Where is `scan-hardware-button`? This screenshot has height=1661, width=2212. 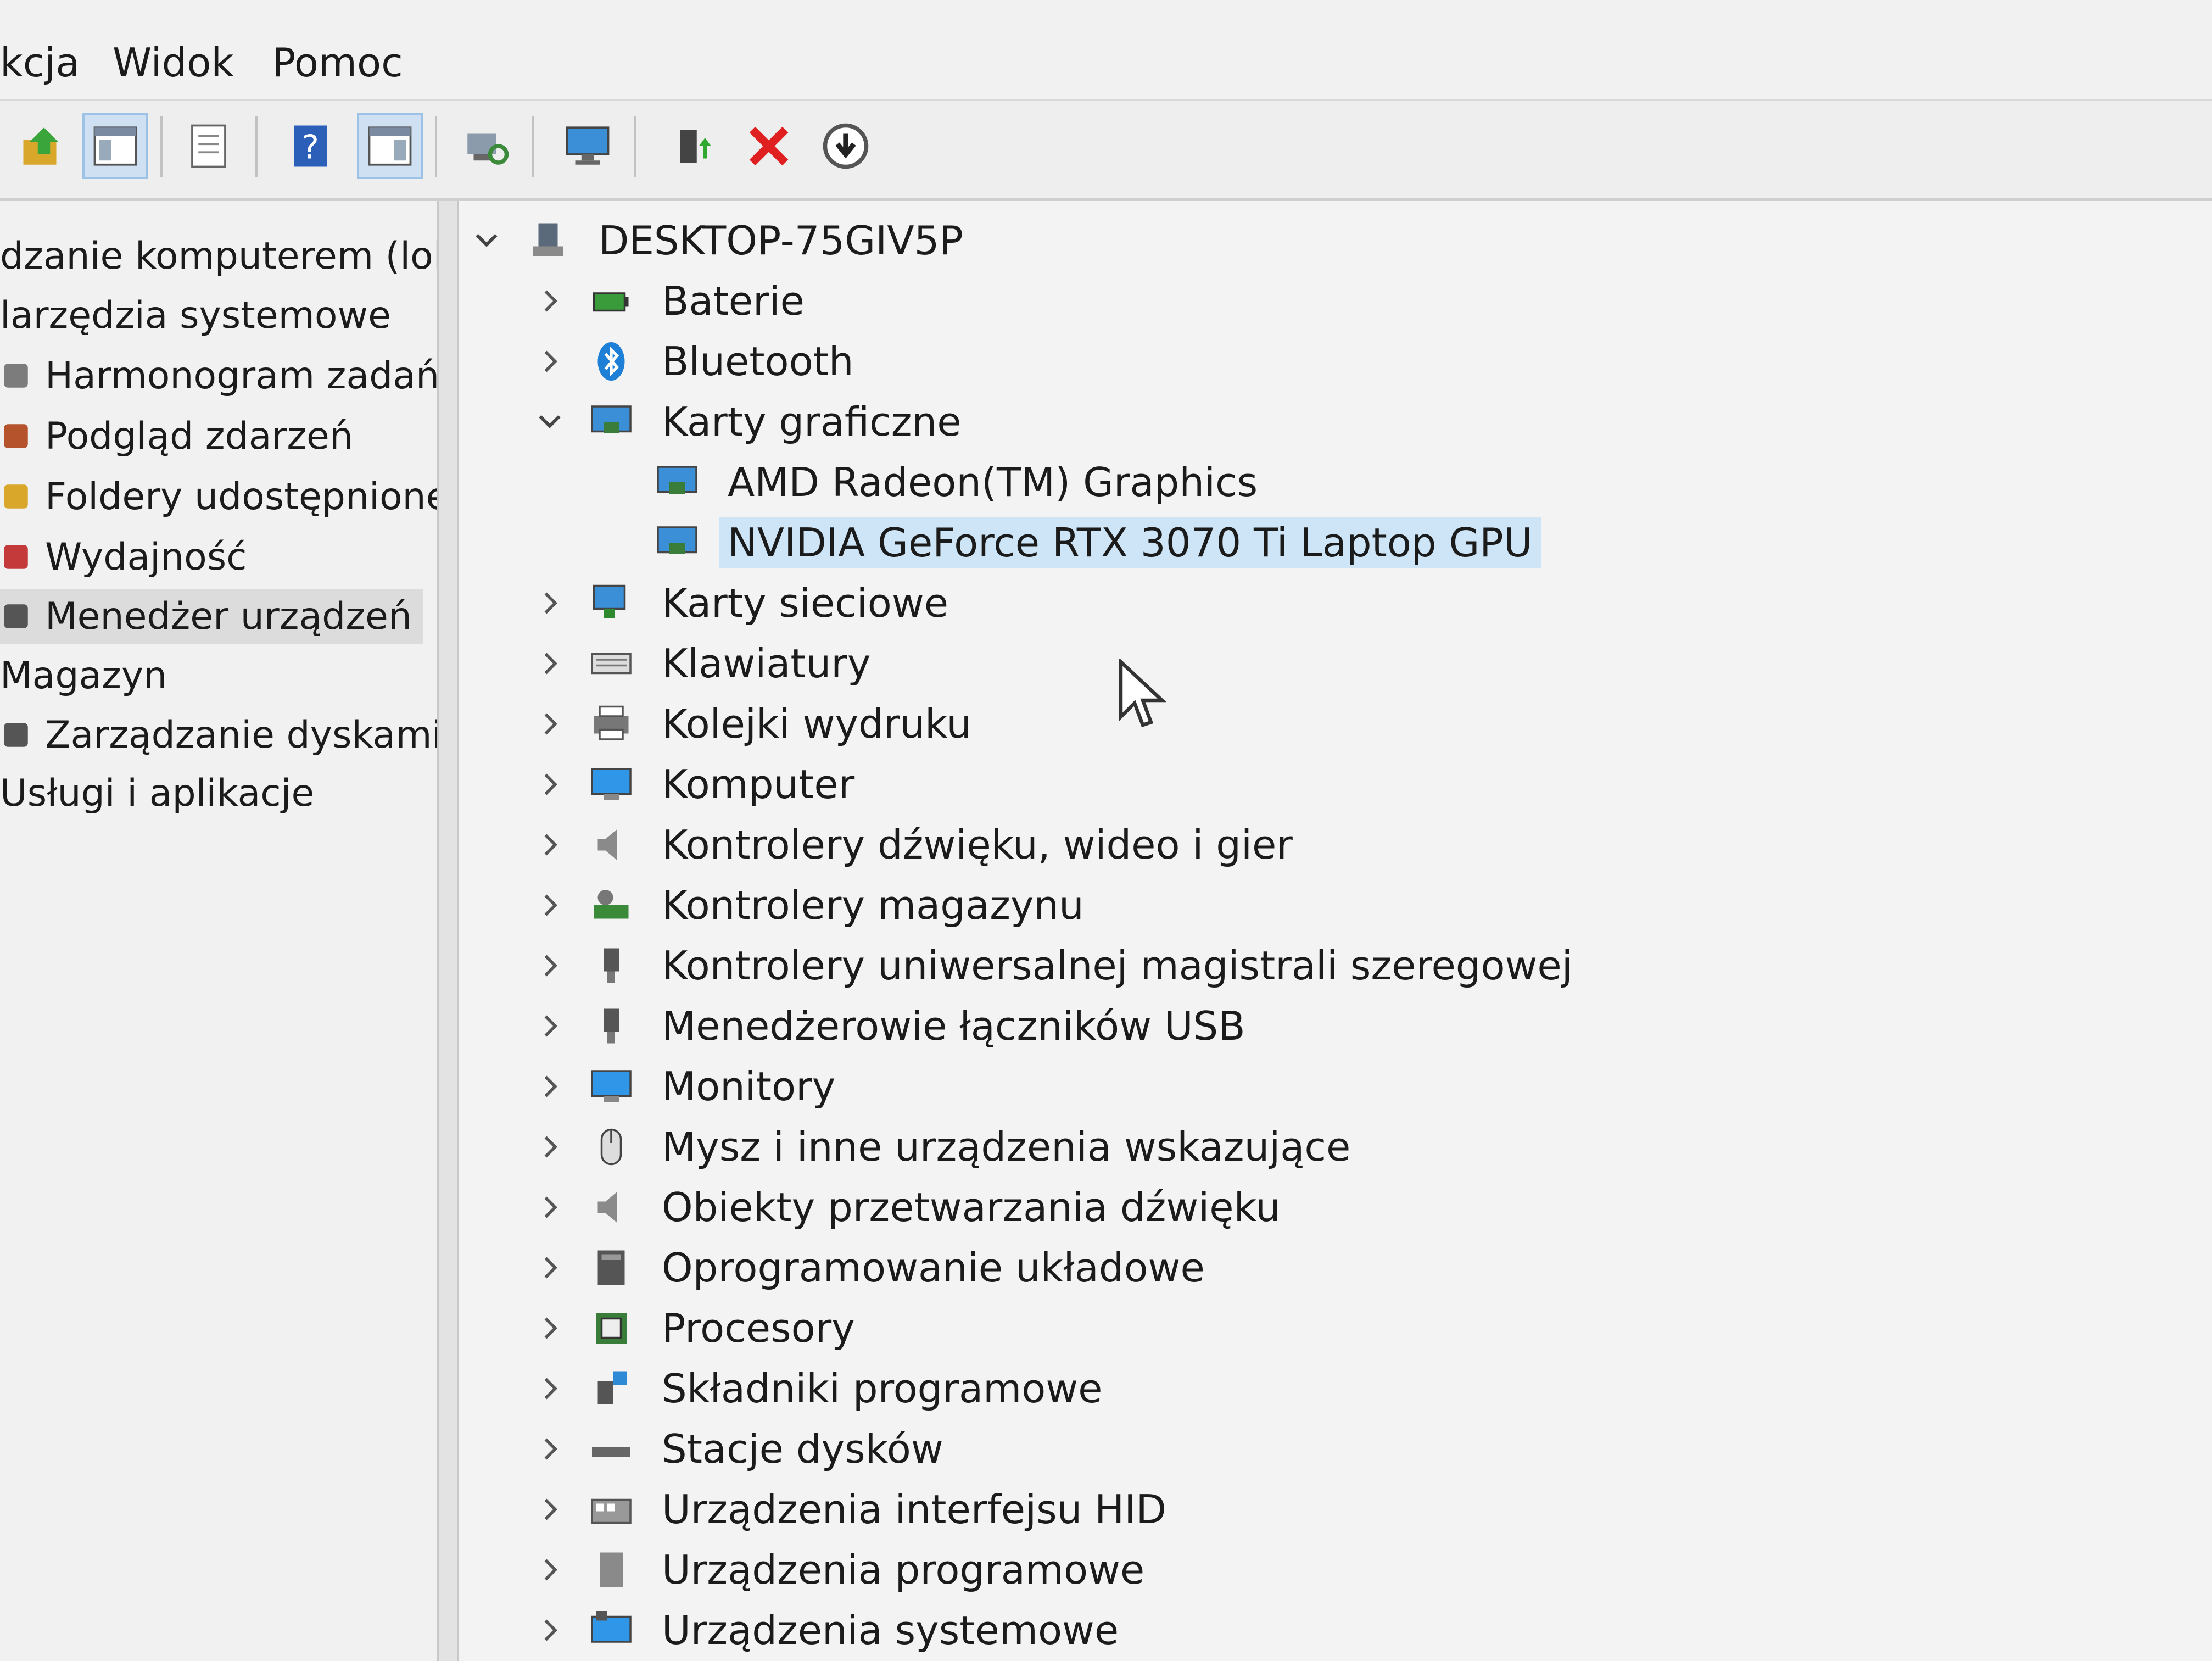
scan-hardware-button is located at coordinates (486, 146).